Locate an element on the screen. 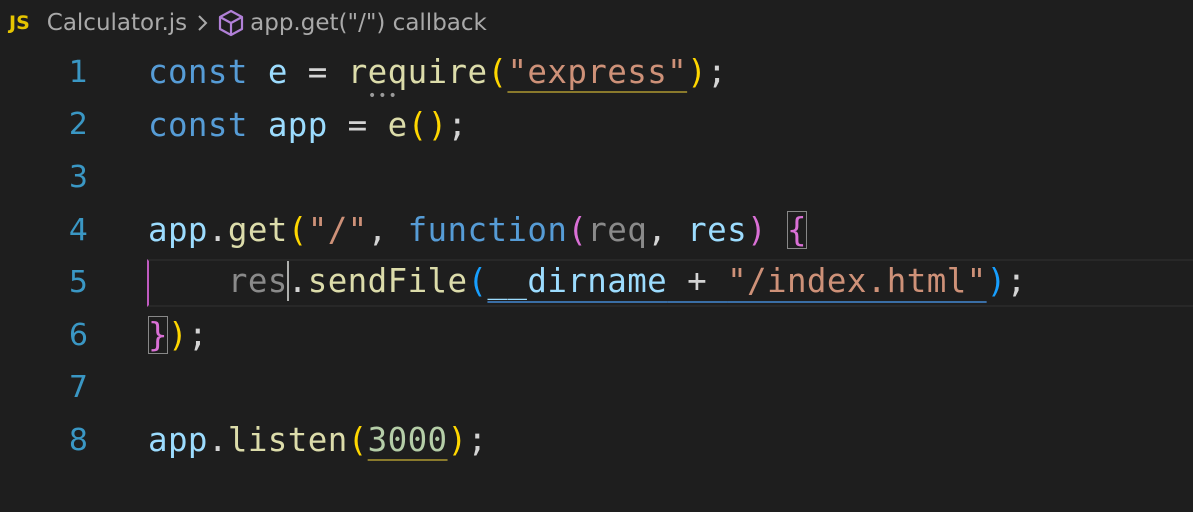 The height and width of the screenshot is (512, 1193). token: req is located at coordinates (617, 230).